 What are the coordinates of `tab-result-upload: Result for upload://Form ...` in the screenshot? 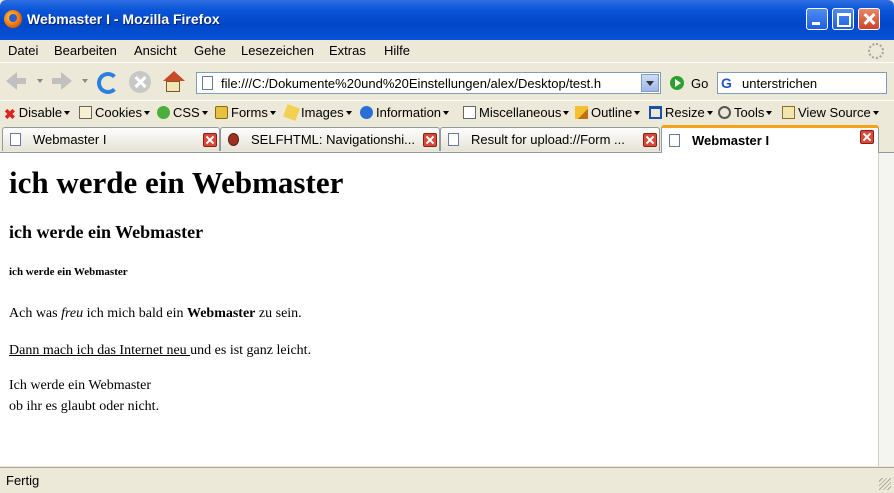 It's located at (550, 139).